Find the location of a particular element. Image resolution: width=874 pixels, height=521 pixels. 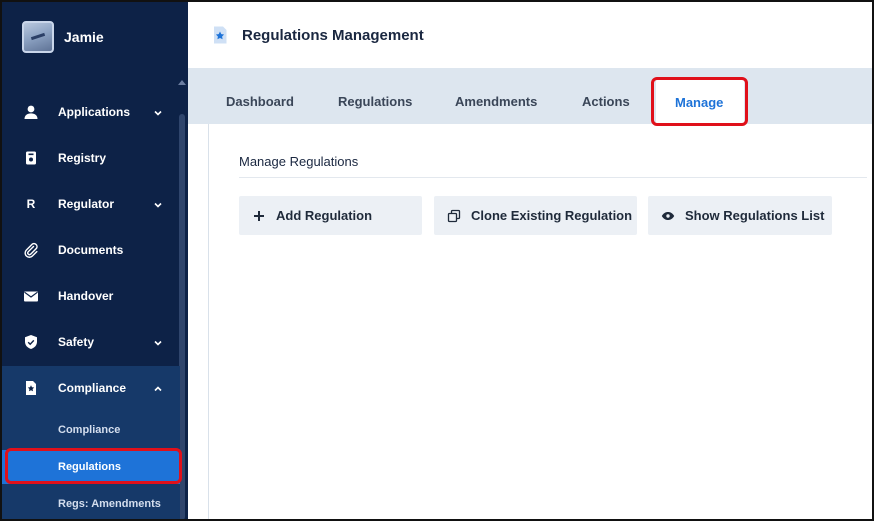

user-profile: Jamie is located at coordinates (63, 37).